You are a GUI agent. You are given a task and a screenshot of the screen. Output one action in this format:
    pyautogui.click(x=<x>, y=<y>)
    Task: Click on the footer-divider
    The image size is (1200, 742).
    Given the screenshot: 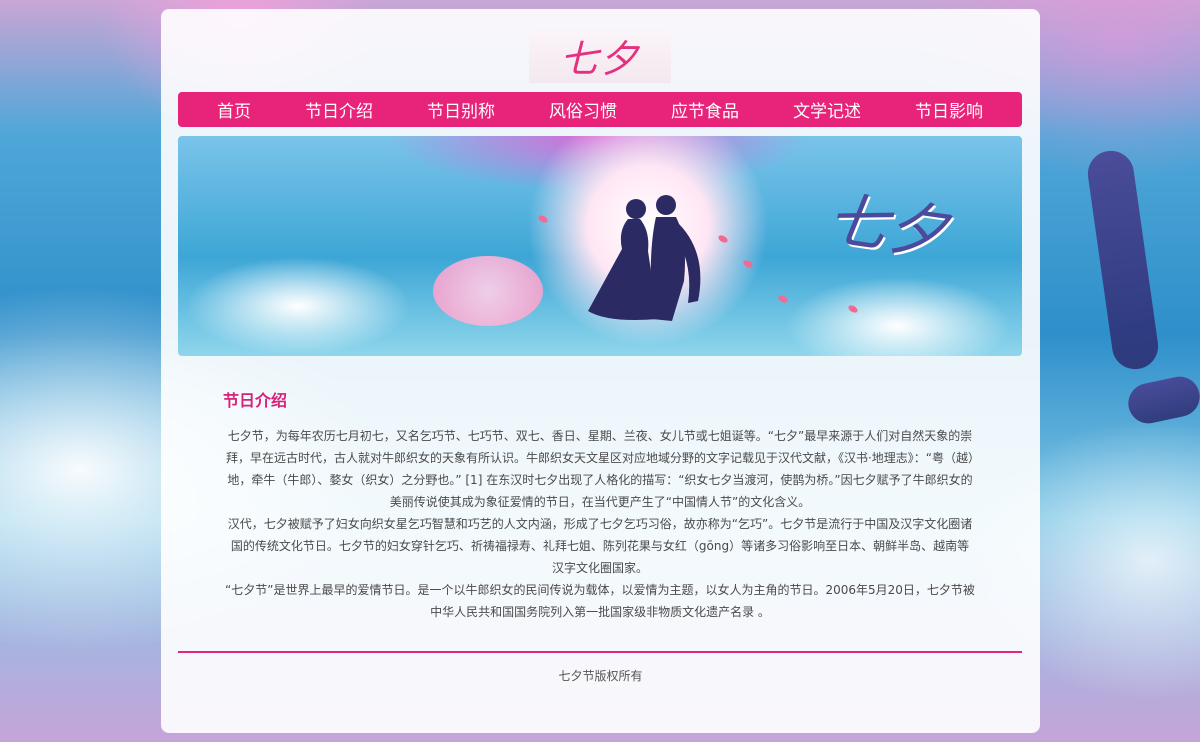 What is the action you would take?
    pyautogui.click(x=600, y=652)
    